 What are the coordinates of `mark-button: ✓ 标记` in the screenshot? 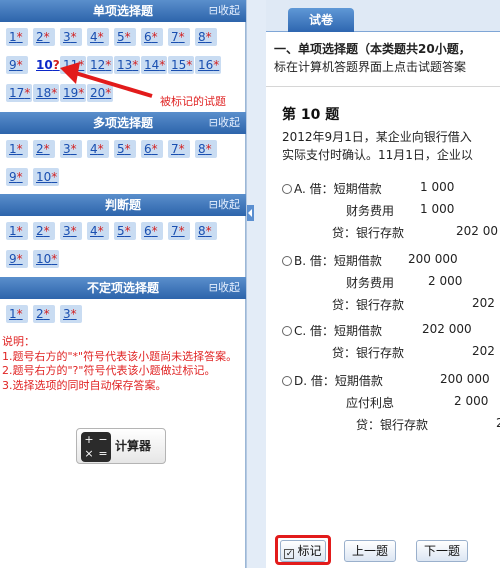 It's located at (303, 551).